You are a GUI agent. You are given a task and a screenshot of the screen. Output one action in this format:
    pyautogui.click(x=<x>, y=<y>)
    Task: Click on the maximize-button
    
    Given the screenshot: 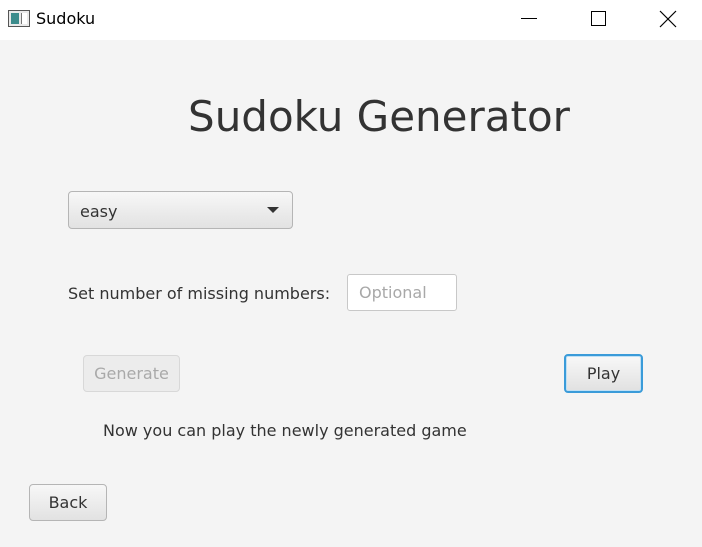 What is the action you would take?
    pyautogui.click(x=598, y=20)
    